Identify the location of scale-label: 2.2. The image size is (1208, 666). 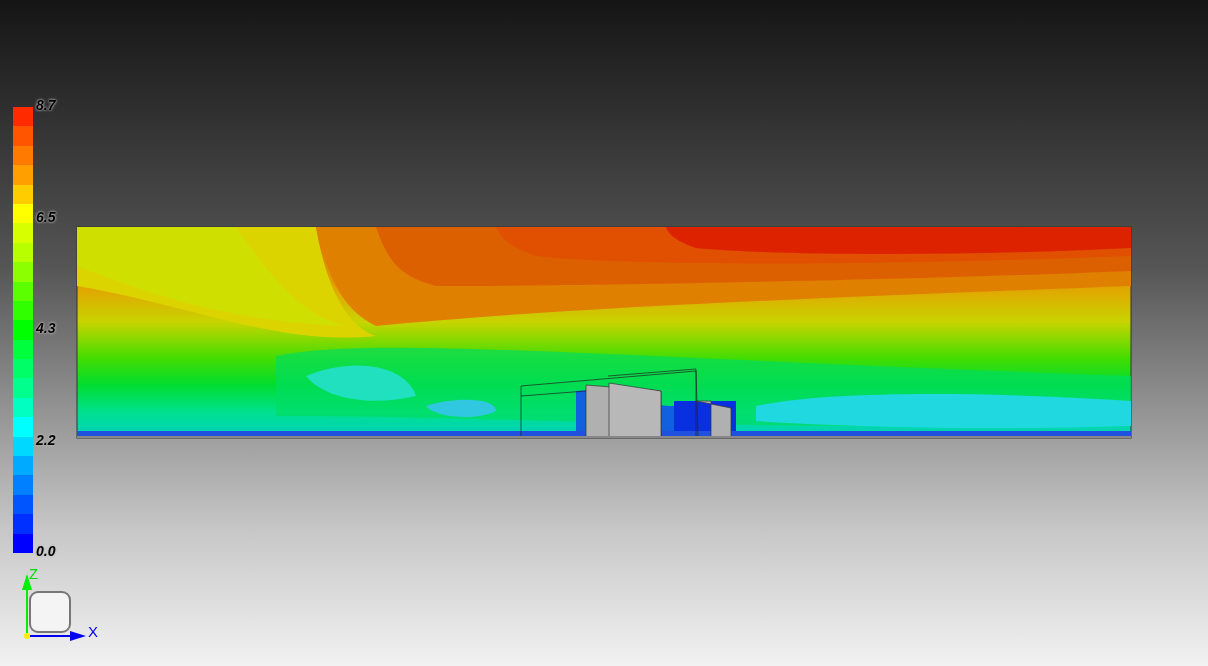
(46, 439).